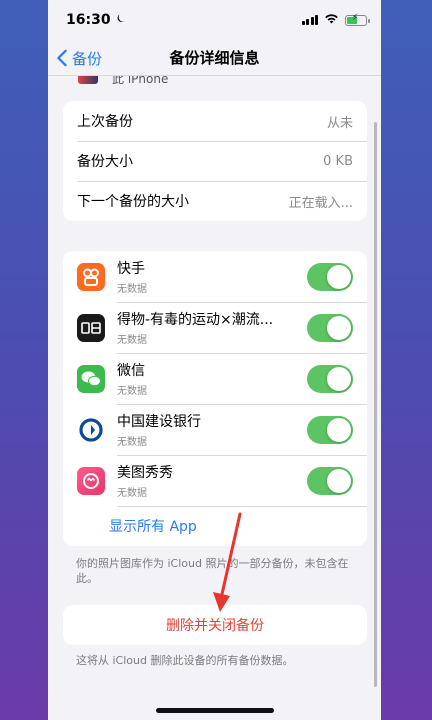  What do you see at coordinates (131, 269) in the screenshot?
I see `app-name: 快手` at bounding box center [131, 269].